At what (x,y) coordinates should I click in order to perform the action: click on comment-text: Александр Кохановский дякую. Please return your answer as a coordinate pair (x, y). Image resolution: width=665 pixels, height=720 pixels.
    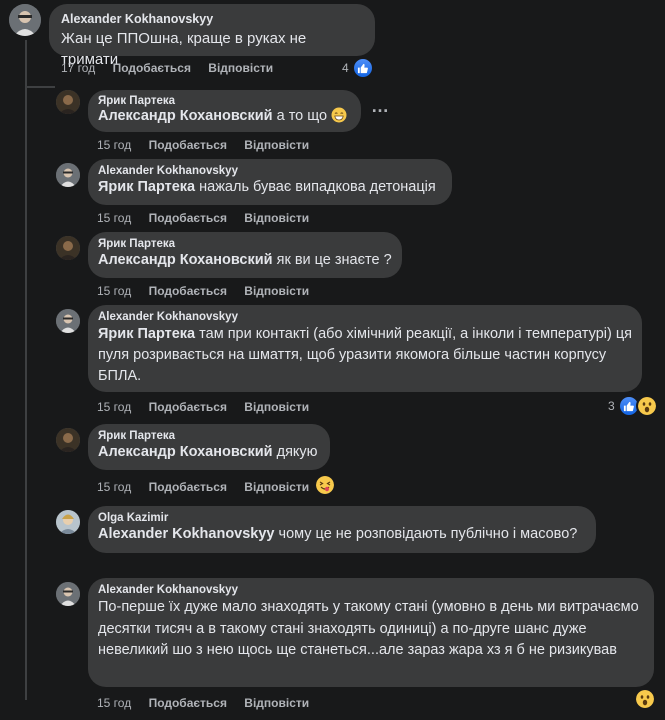
    Looking at the image, I should click on (208, 452).